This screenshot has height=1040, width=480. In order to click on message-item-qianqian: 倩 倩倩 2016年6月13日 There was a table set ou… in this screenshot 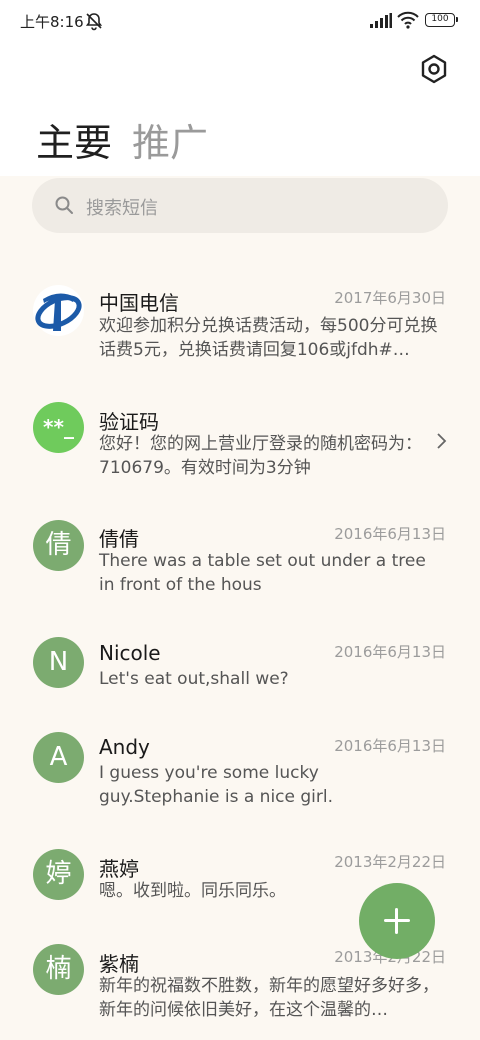, I will do `click(240, 559)`.